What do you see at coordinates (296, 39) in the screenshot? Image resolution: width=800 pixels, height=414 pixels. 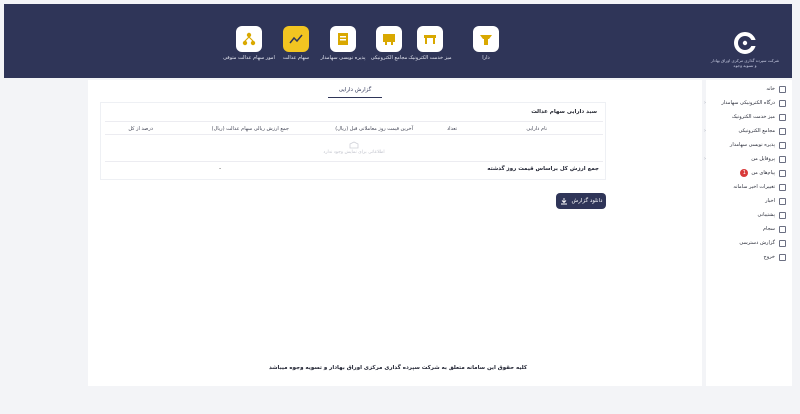 I see `chart-icon` at bounding box center [296, 39].